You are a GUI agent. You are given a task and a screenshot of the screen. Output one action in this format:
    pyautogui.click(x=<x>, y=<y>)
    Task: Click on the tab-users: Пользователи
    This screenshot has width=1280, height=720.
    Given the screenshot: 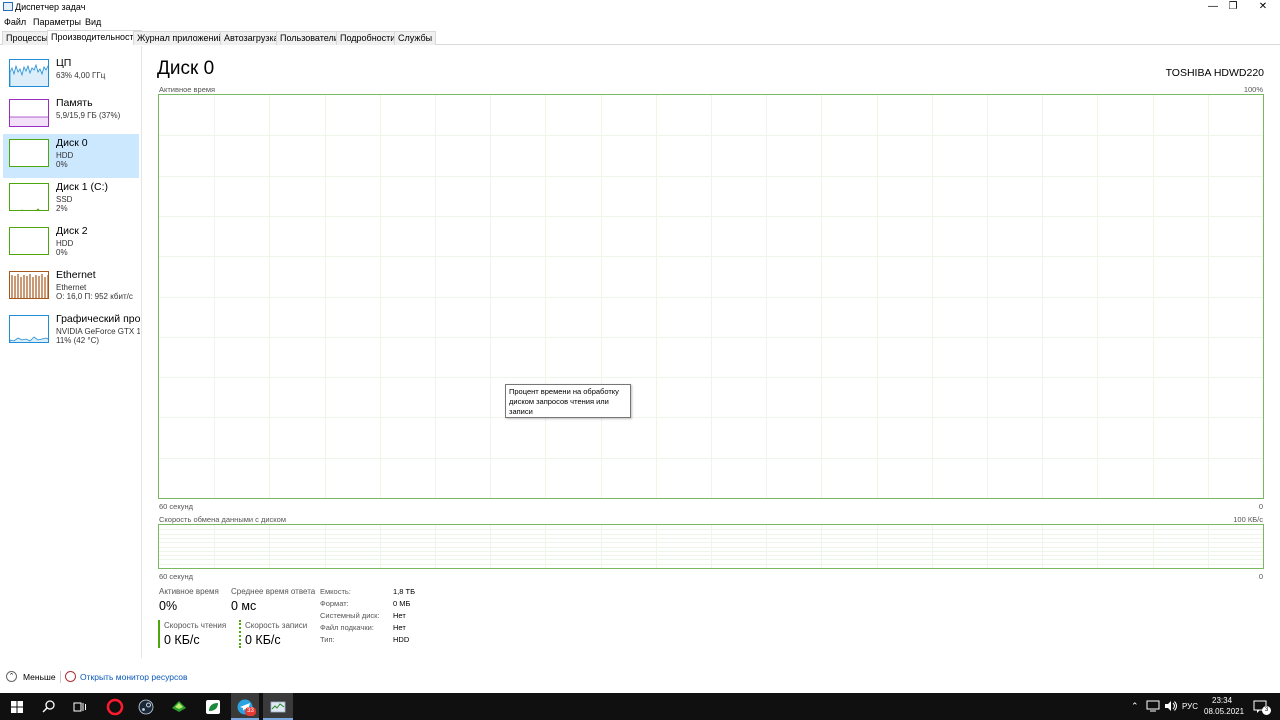 What is the action you would take?
    pyautogui.click(x=309, y=38)
    